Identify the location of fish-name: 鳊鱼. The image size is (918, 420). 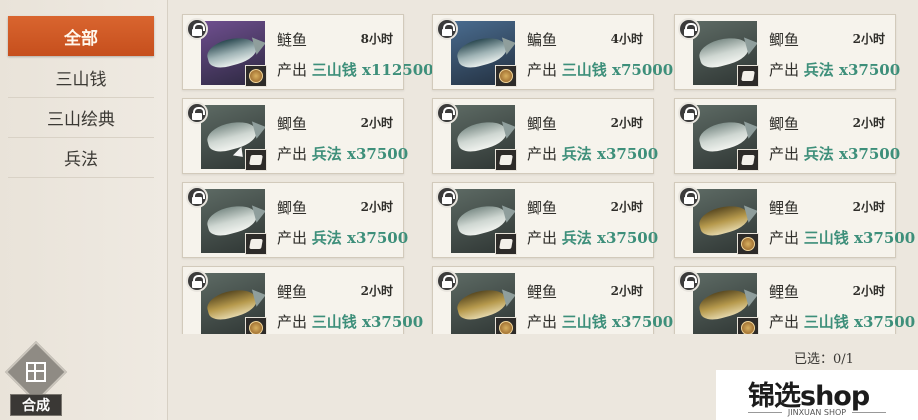
(542, 40).